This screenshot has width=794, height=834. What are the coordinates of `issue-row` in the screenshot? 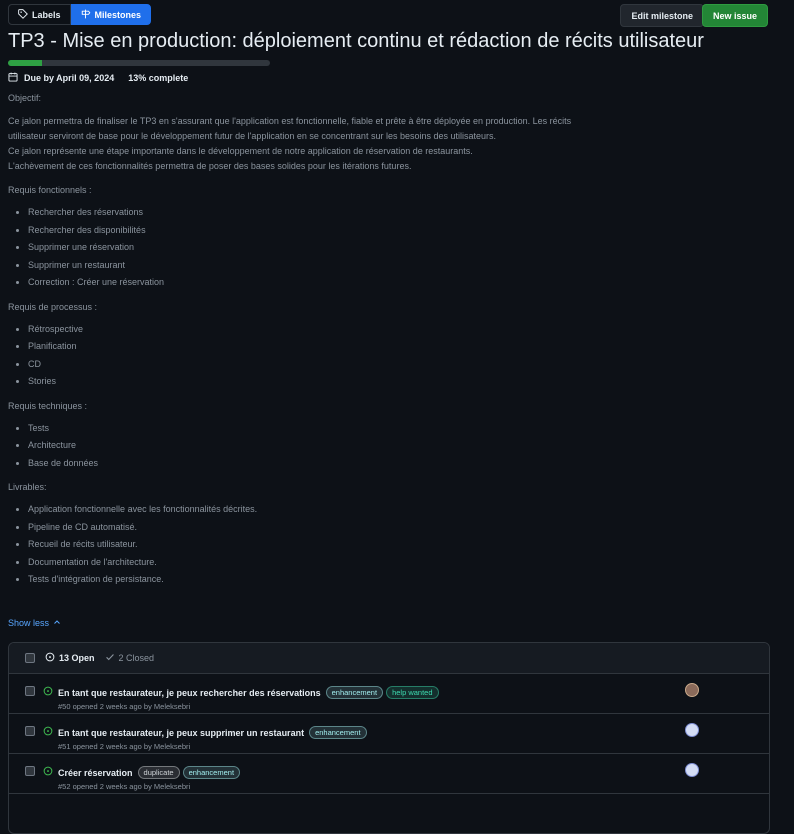 It's located at (389, 813).